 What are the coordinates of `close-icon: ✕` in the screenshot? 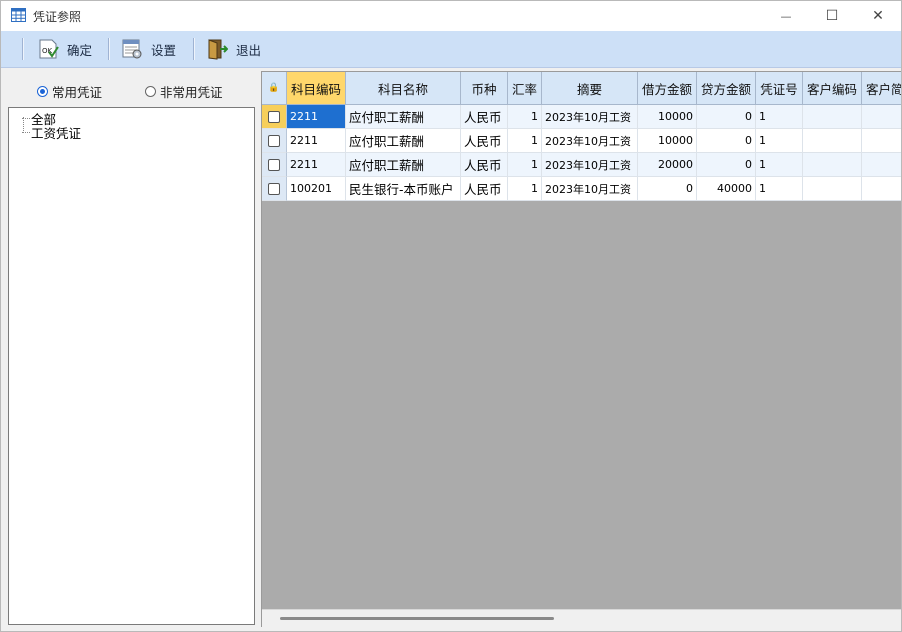 It's located at (878, 16).